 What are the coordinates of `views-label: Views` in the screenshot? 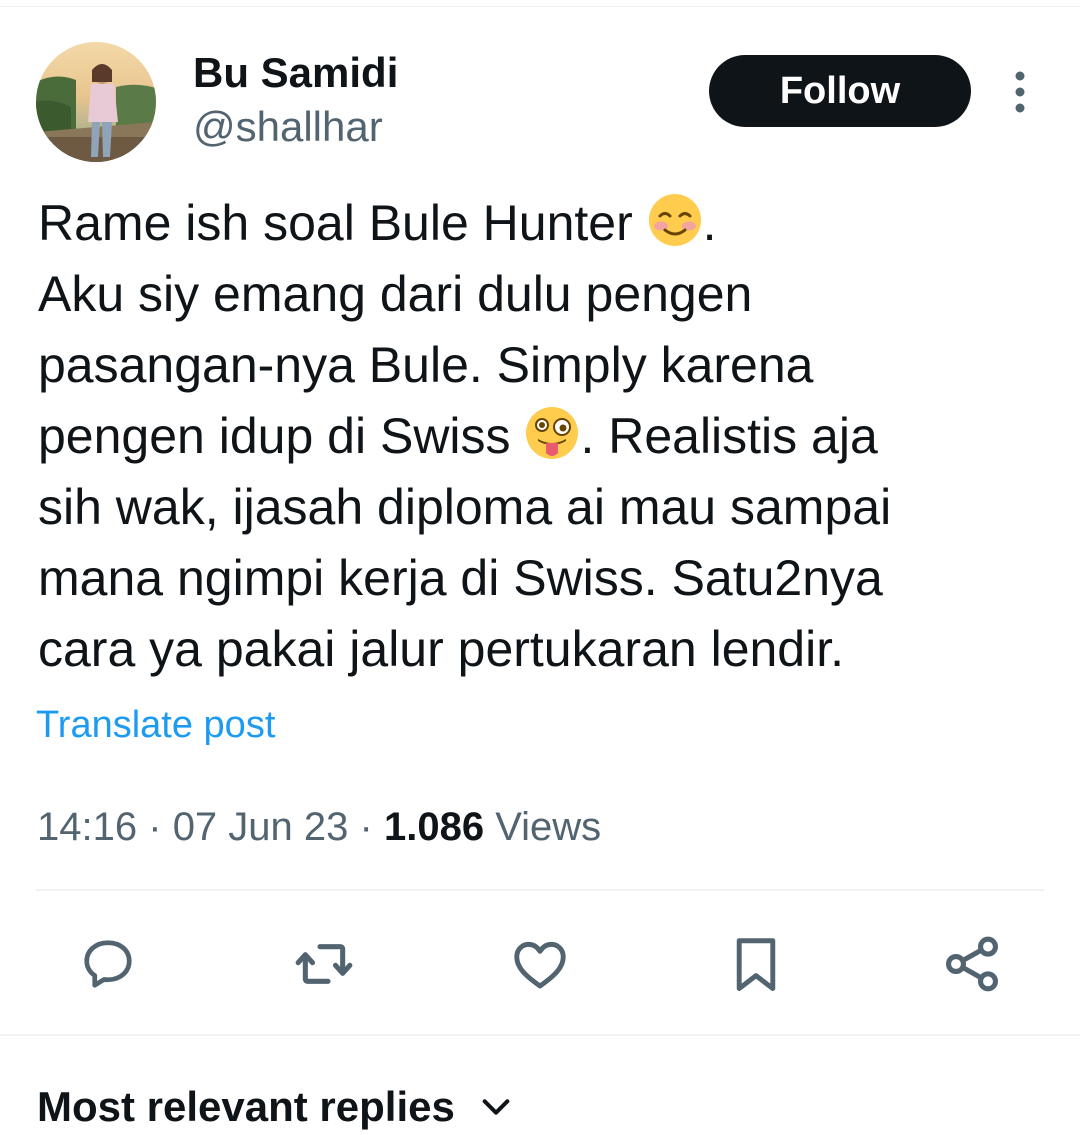 It's located at (548, 827).